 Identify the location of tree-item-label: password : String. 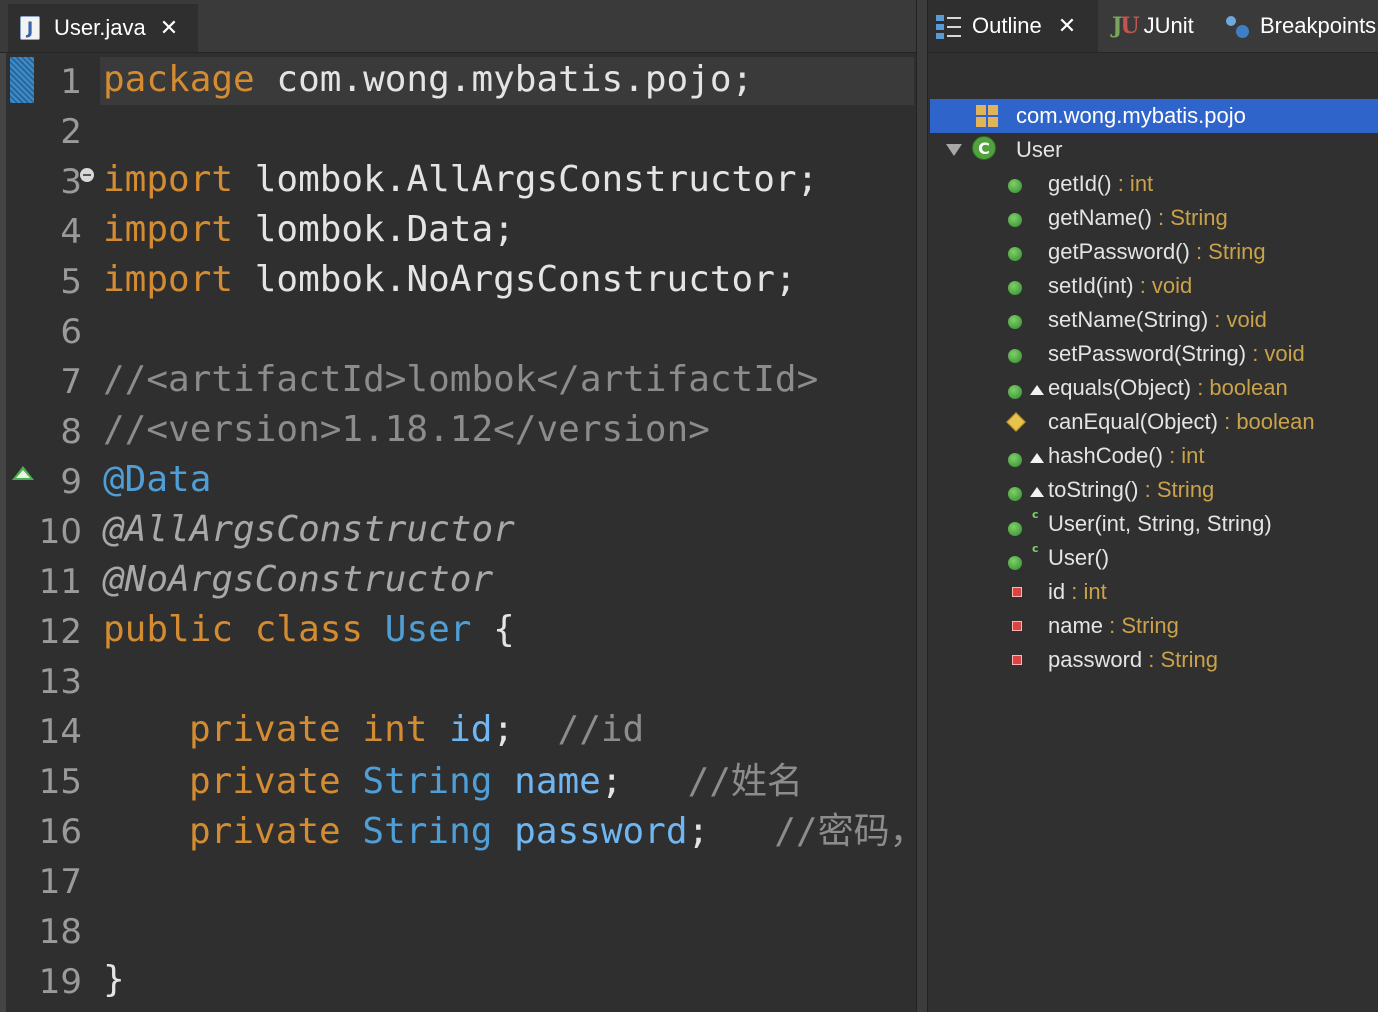
(1133, 660).